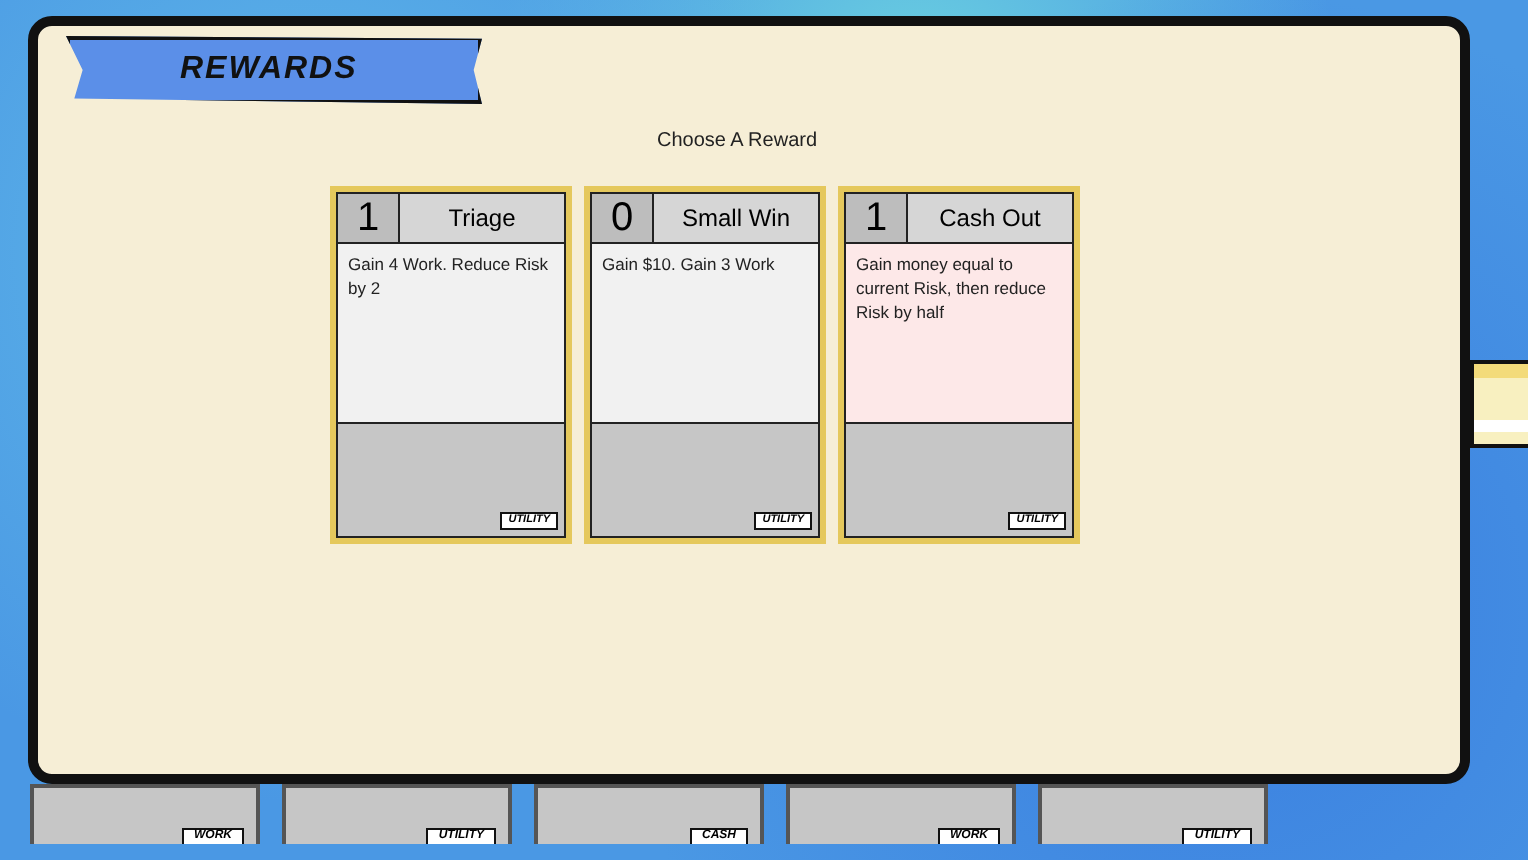 Image resolution: width=1528 pixels, height=860 pixels. What do you see at coordinates (736, 218) in the screenshot?
I see `card-name: Small Win` at bounding box center [736, 218].